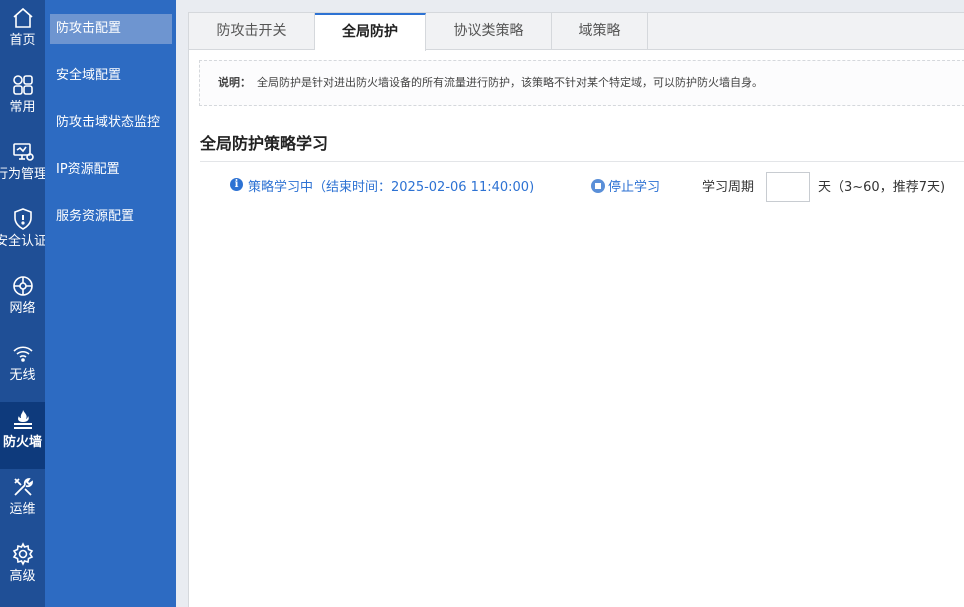 Image resolution: width=964 pixels, height=607 pixels. I want to click on learning-status: 策略学习中（结束时间：2025-02-06 11:40:00), so click(391, 187).